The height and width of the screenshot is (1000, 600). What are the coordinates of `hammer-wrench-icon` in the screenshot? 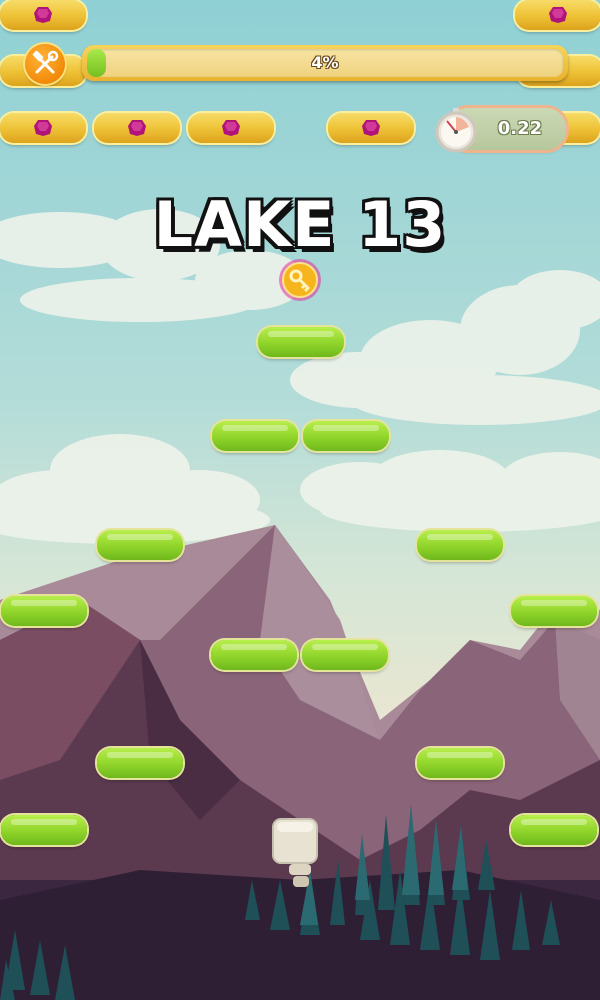 It's located at (45, 62).